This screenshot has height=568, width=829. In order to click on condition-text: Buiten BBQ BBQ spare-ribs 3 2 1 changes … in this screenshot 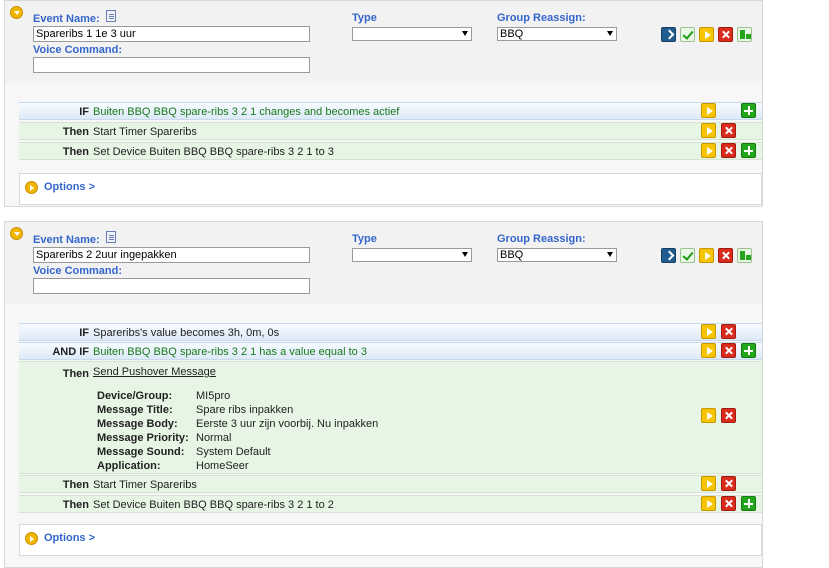, I will do `click(246, 112)`.